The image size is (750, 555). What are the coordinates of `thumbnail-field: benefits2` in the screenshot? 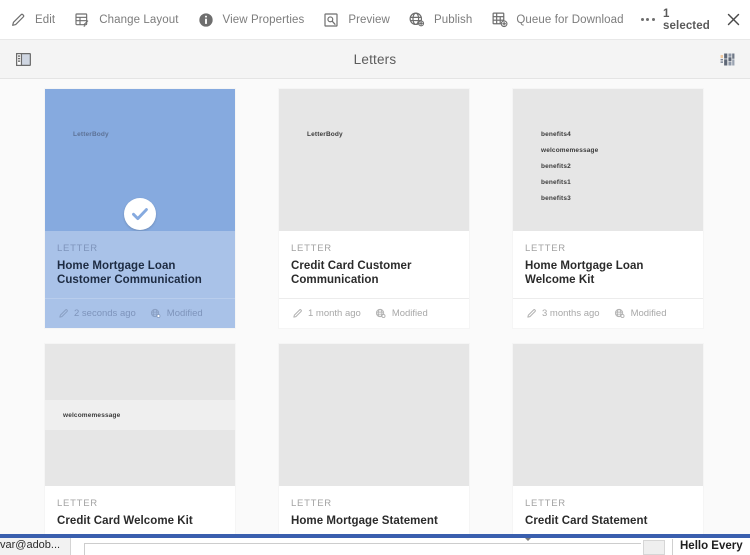 It's located at (556, 166).